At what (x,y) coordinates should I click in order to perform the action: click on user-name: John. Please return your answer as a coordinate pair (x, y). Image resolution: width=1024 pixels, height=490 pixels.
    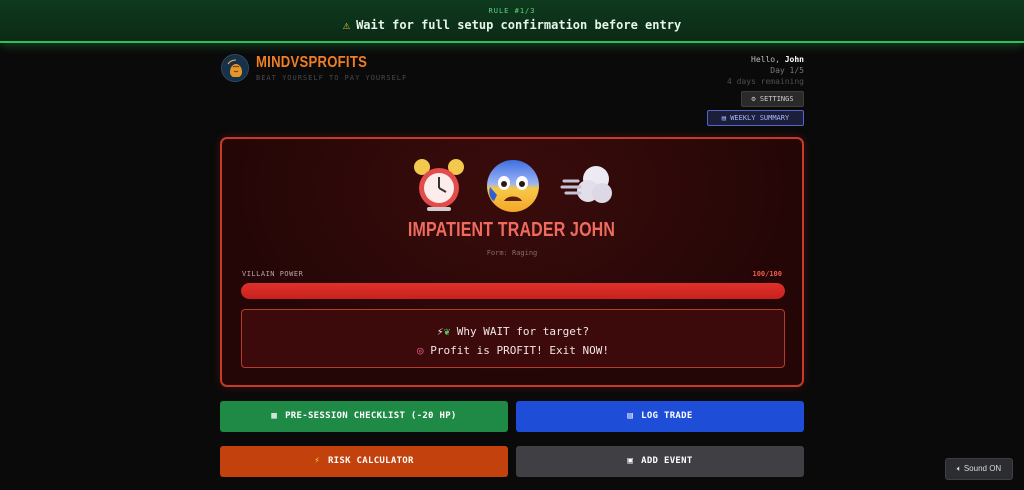
    Looking at the image, I should click on (794, 59).